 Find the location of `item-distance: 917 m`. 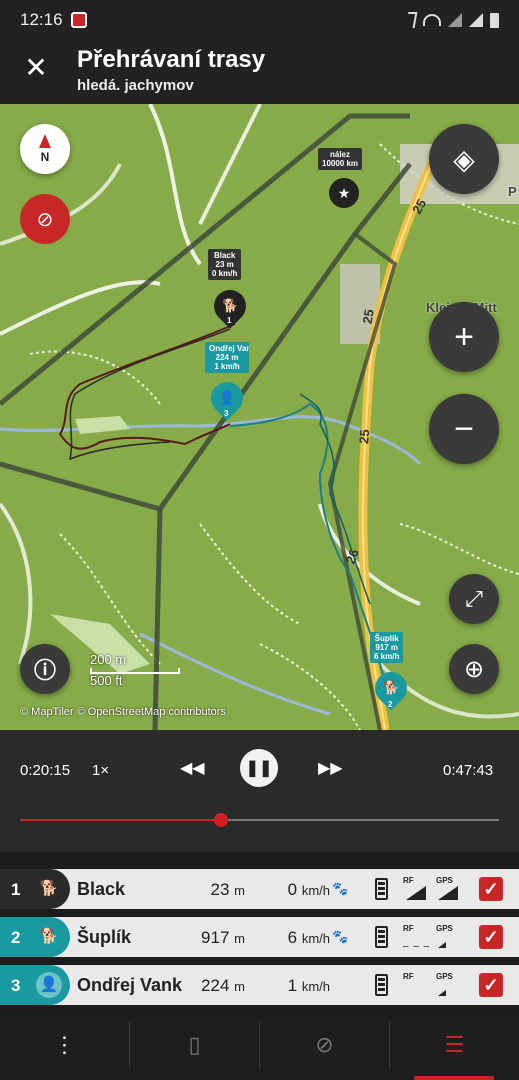

item-distance: 917 m is located at coordinates (223, 937).